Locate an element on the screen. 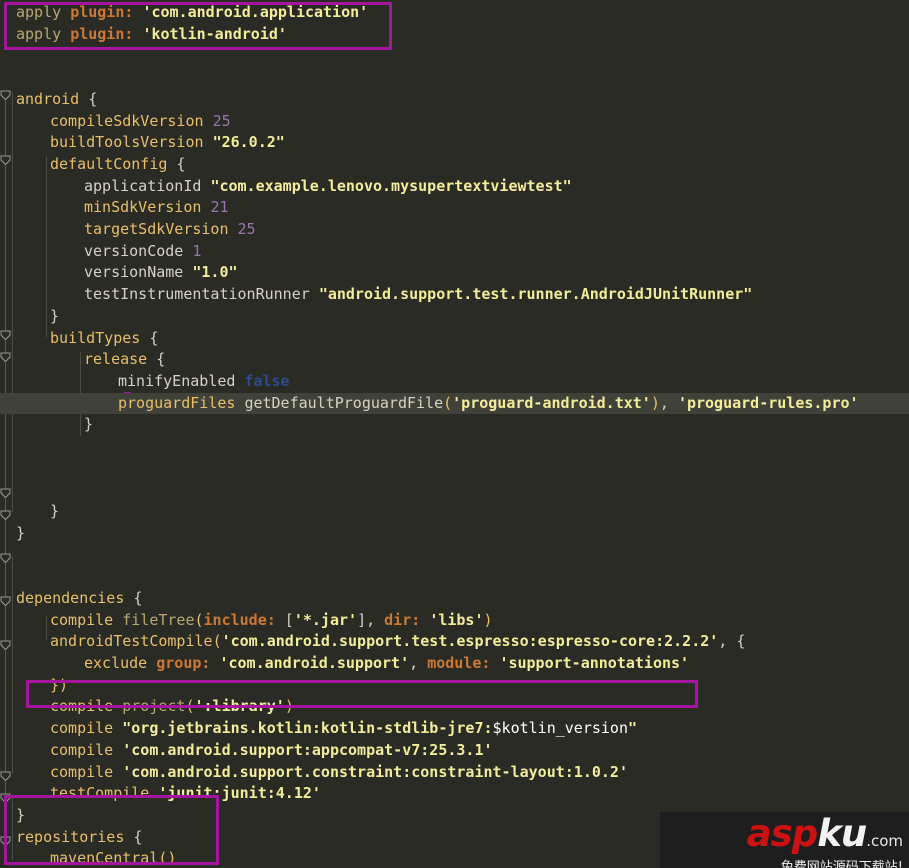 The width and height of the screenshot is (909, 868). code-line-text: android { is located at coordinates (52, 99).